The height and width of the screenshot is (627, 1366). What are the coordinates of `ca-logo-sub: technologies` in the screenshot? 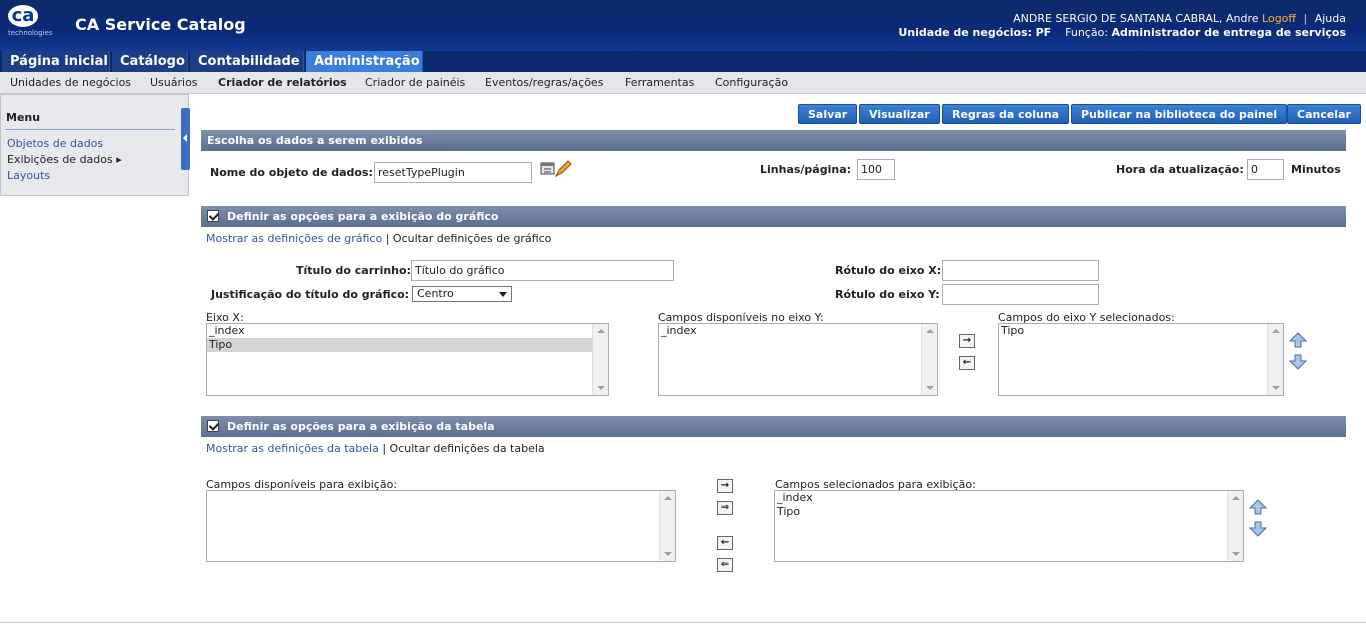 It's located at (30, 33).